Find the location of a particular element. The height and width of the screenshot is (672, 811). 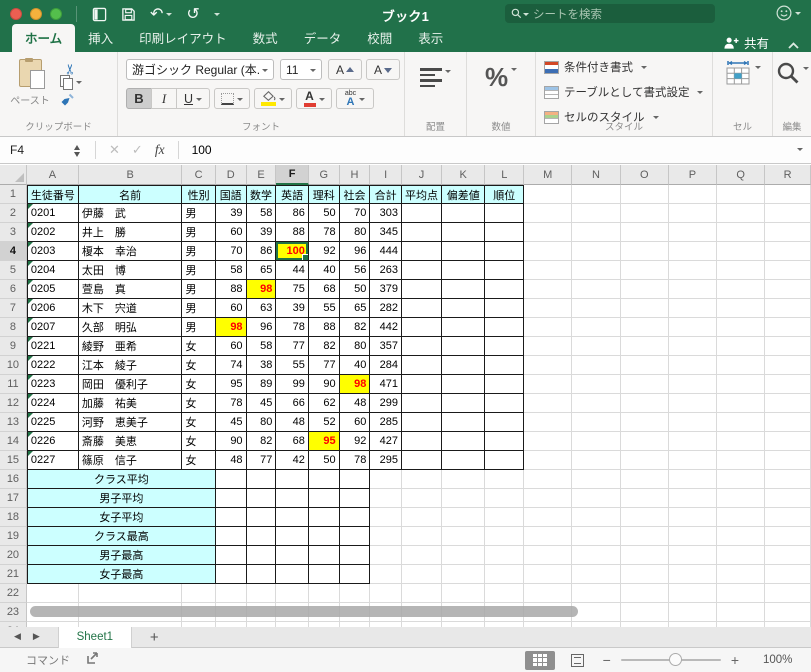

formula-input: 100 is located at coordinates (202, 150).